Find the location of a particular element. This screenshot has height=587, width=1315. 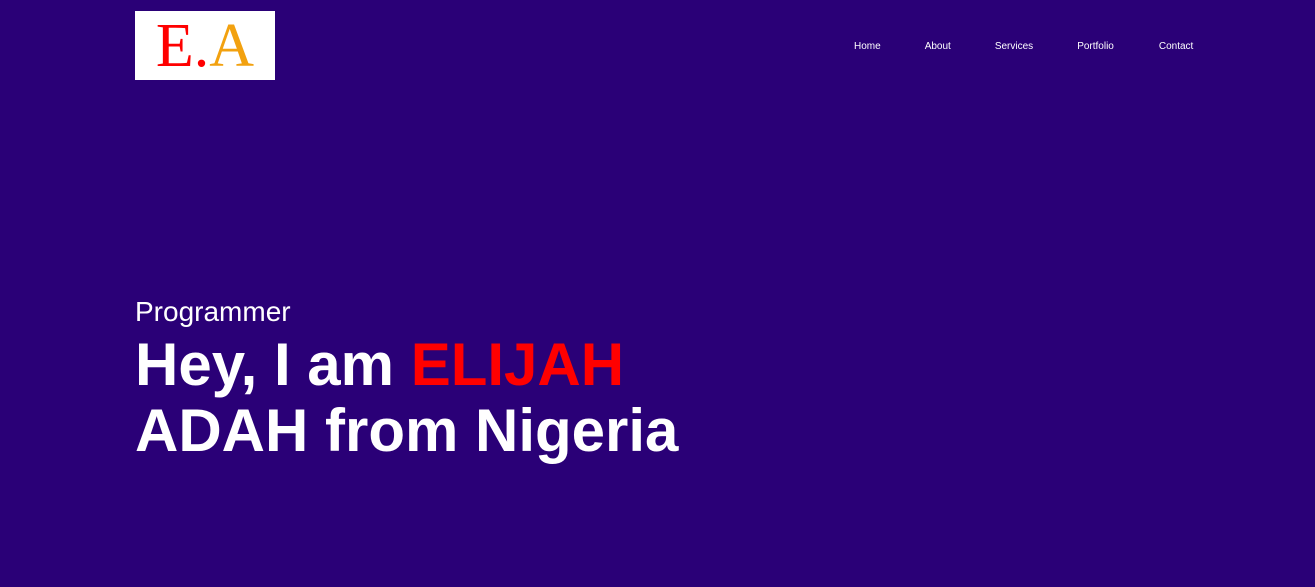

headline-suffix: ADAH from Nigeria is located at coordinates (407, 430).